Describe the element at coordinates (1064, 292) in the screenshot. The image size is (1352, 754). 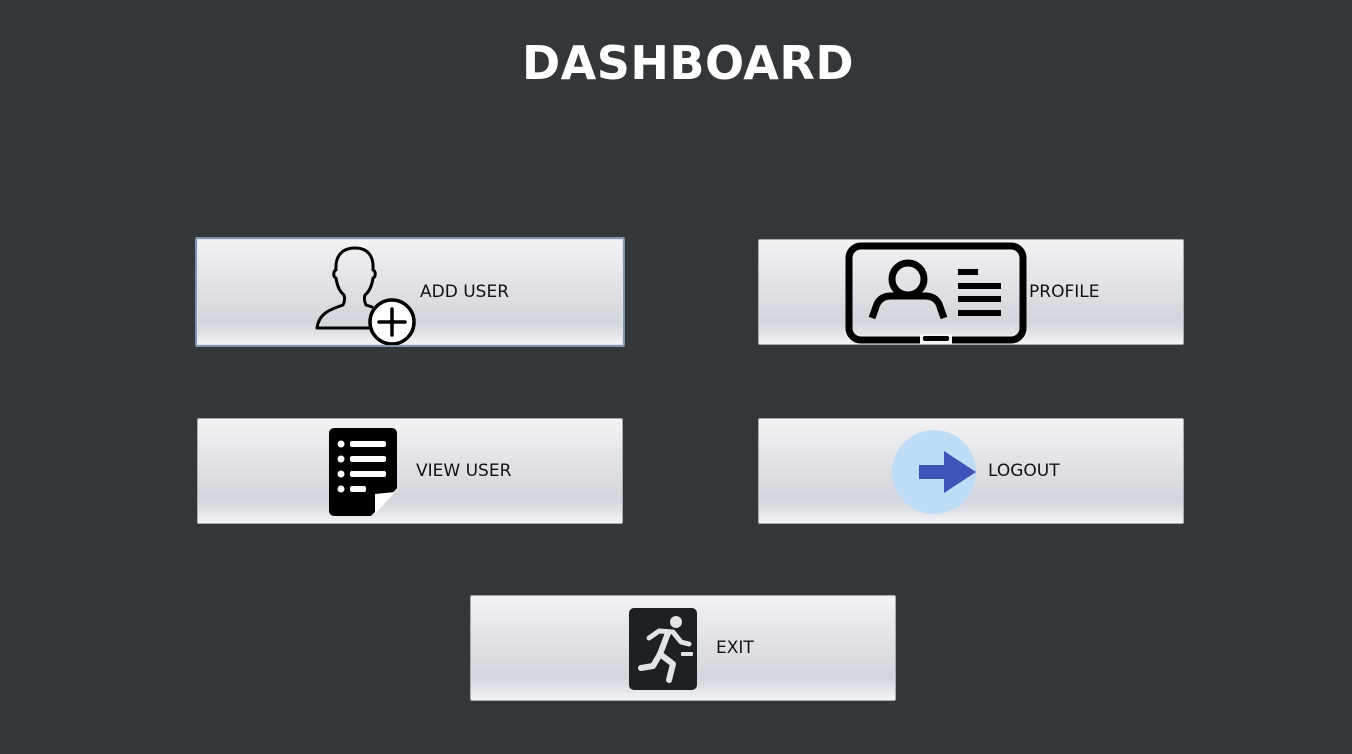
I see `profile-label: PROFILE` at that location.